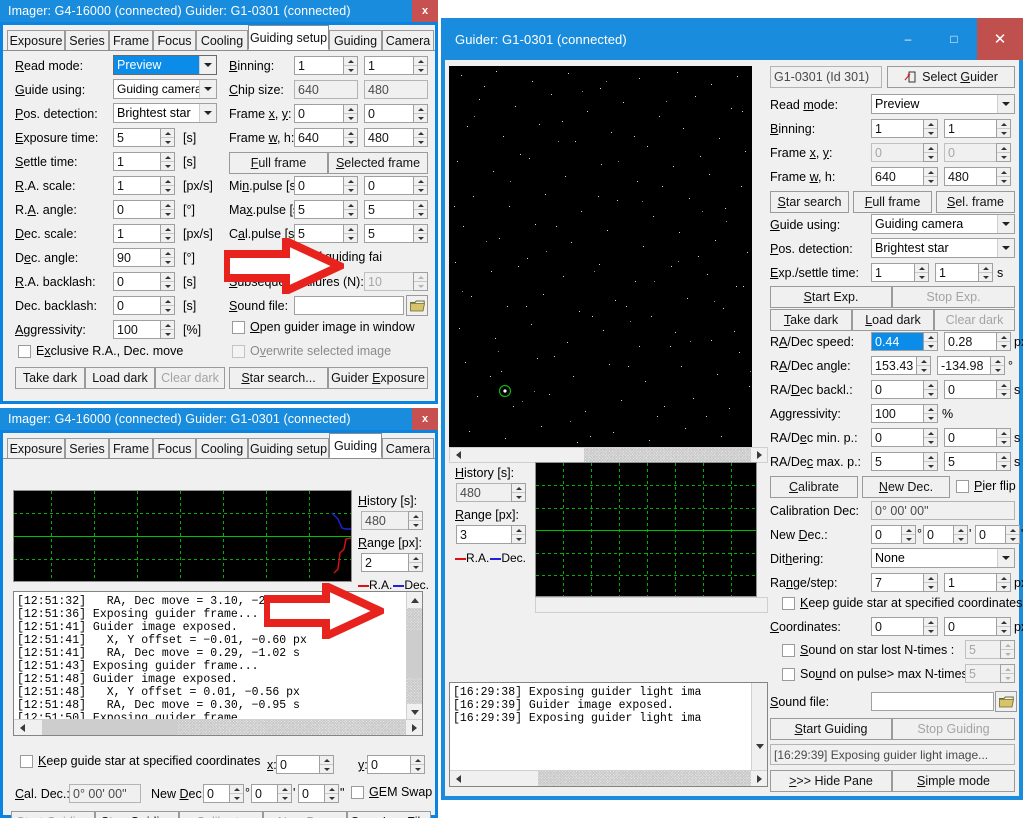 The height and width of the screenshot is (818, 1023). What do you see at coordinates (136, 161) in the screenshot?
I see `settle-time-input: 1` at bounding box center [136, 161].